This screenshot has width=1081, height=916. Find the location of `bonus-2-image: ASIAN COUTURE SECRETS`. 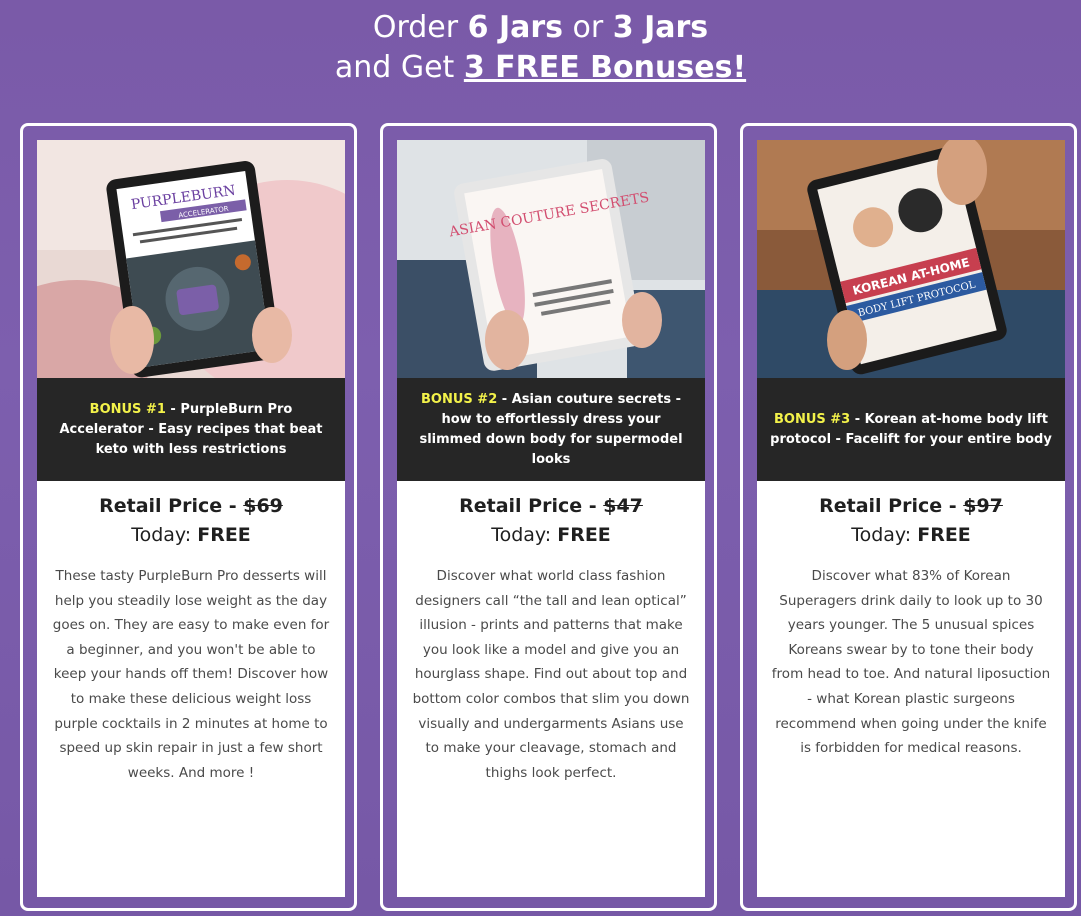

bonus-2-image: ASIAN COUTURE SECRETS is located at coordinates (551, 259).